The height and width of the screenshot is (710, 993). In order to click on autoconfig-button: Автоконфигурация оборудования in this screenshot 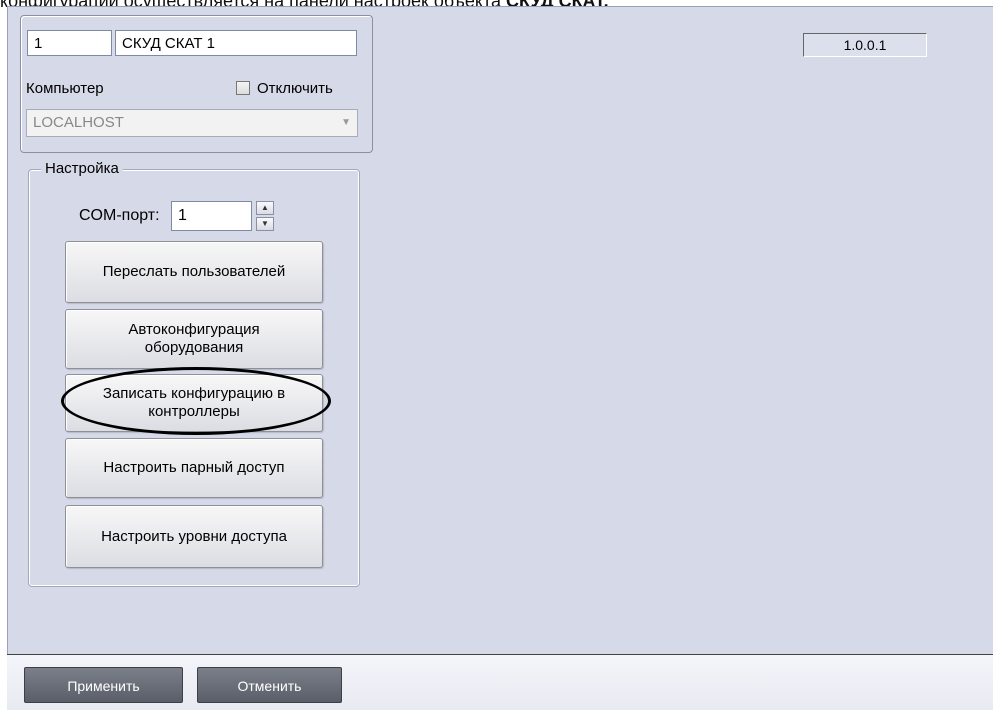, I will do `click(194, 339)`.